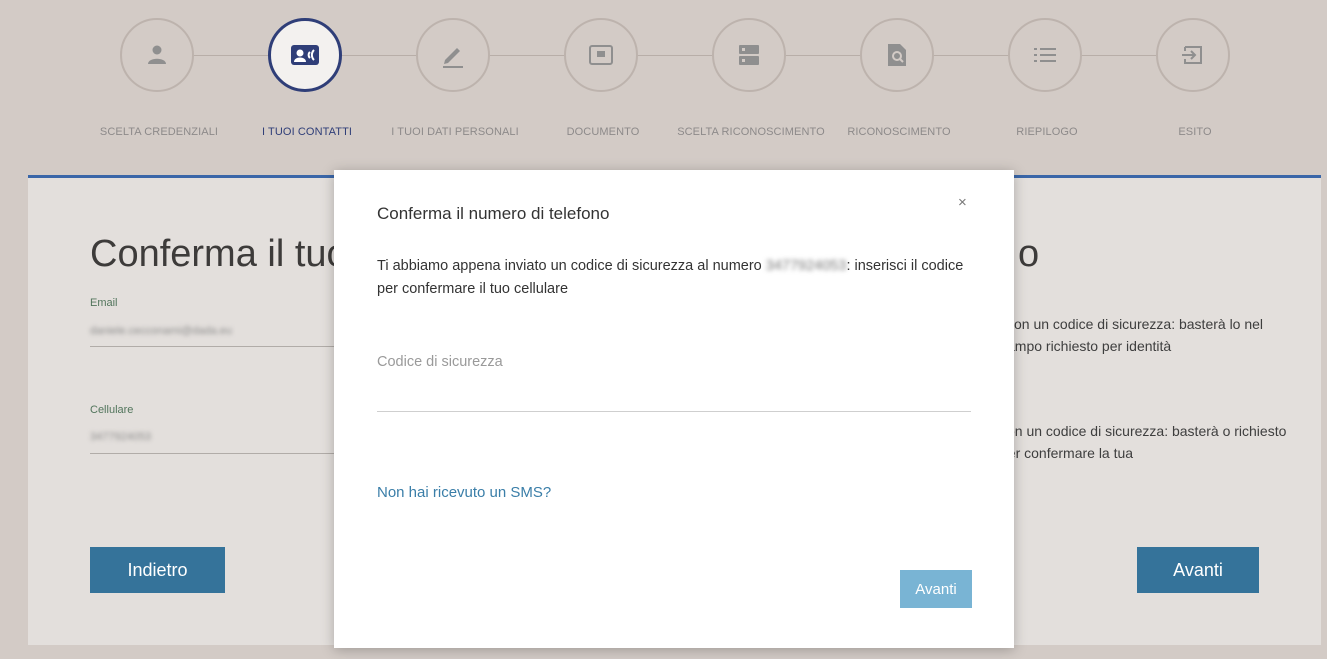 This screenshot has width=1327, height=659. I want to click on document-icon, so click(601, 55).